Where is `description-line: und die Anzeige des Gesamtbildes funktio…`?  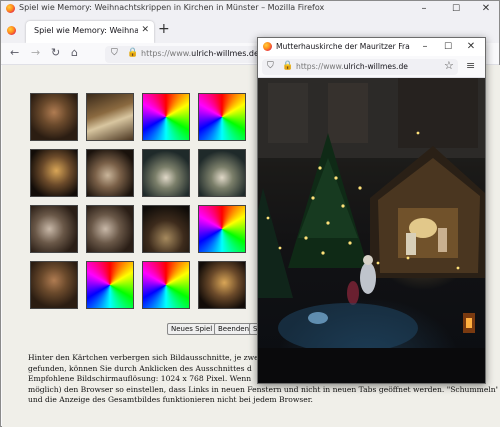
description-line: und die Anzeige des Gesamtbildes funktio… is located at coordinates (170, 399).